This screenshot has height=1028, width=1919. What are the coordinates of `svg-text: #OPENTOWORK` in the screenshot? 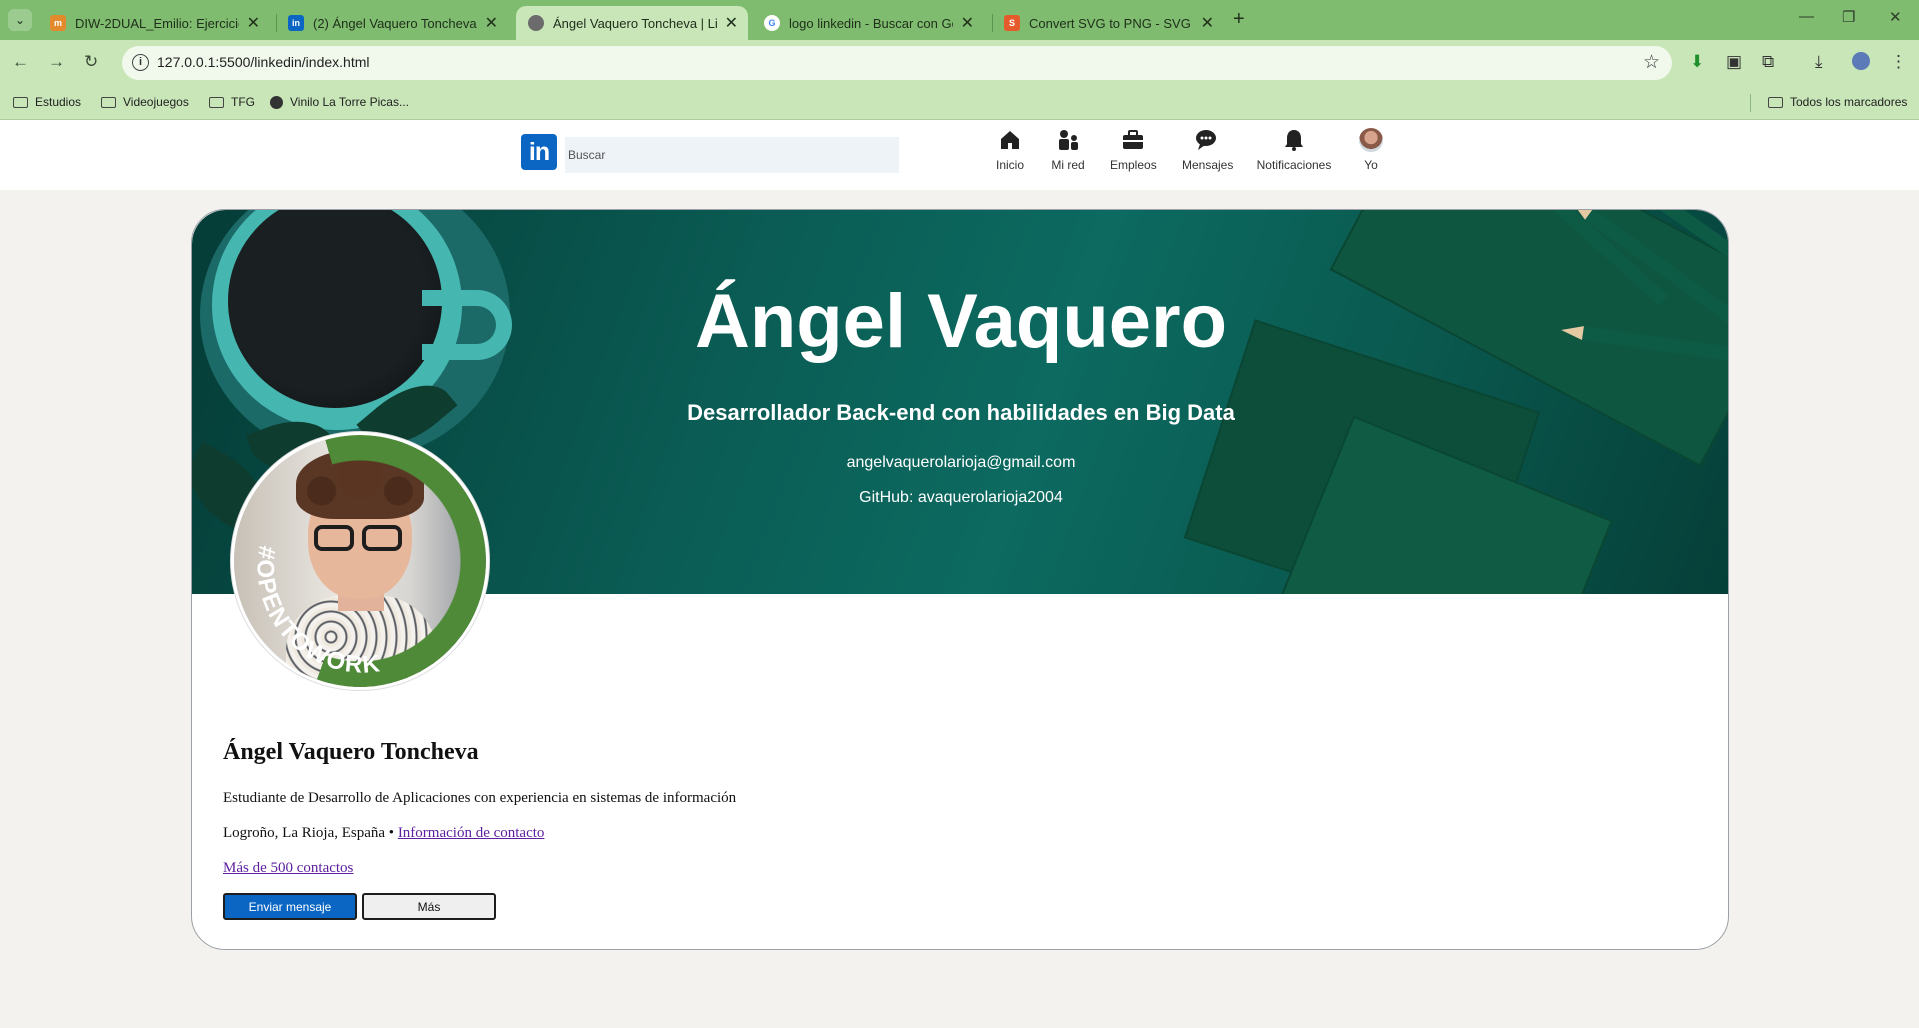 It's located at (316, 611).